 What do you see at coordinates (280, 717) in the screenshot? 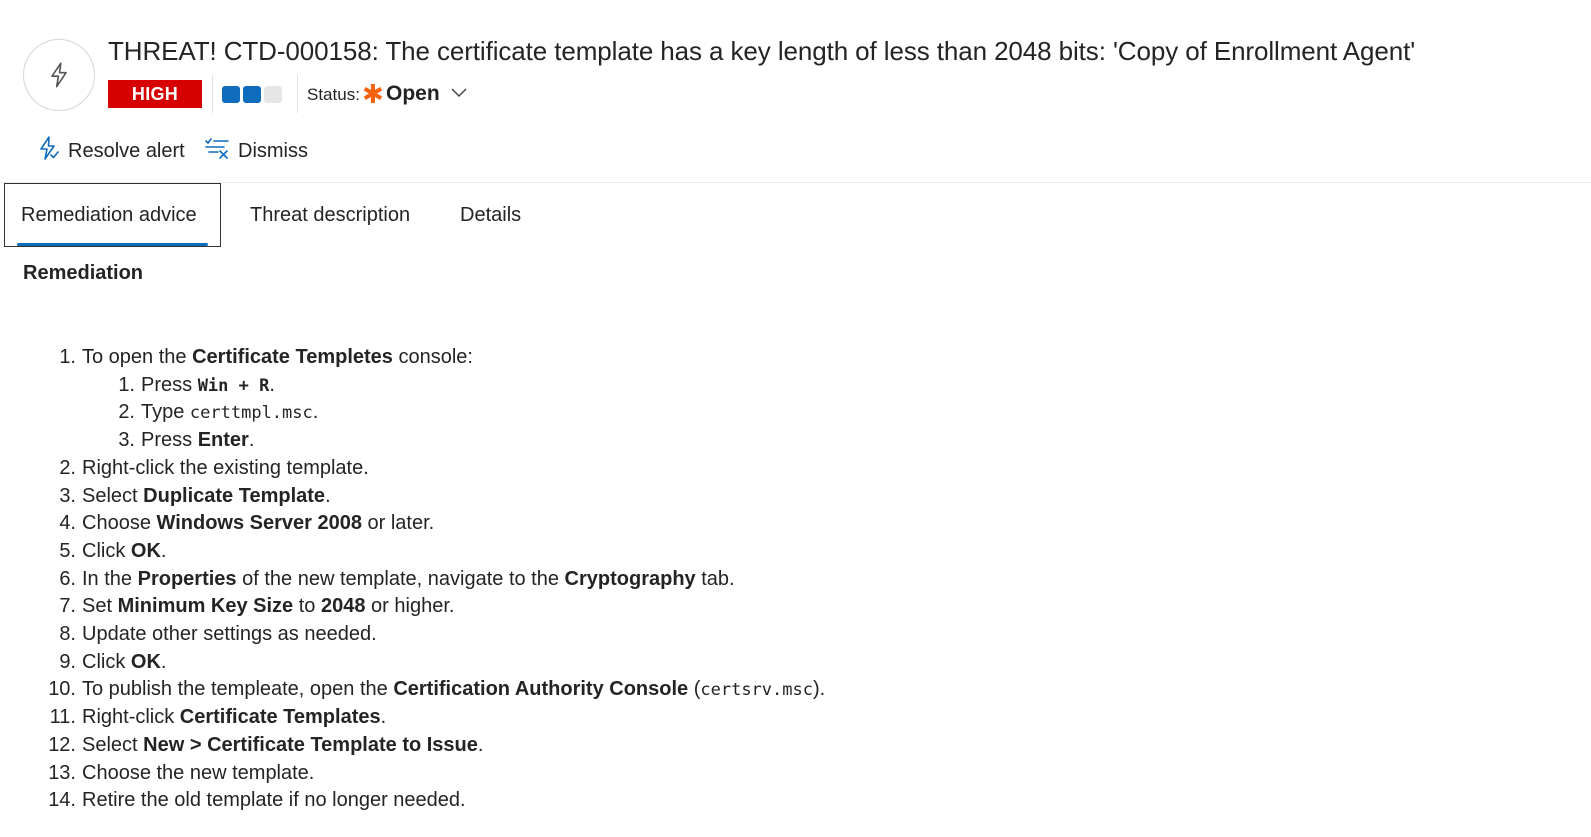
I see `bold-text: Certificate Templates` at bounding box center [280, 717].